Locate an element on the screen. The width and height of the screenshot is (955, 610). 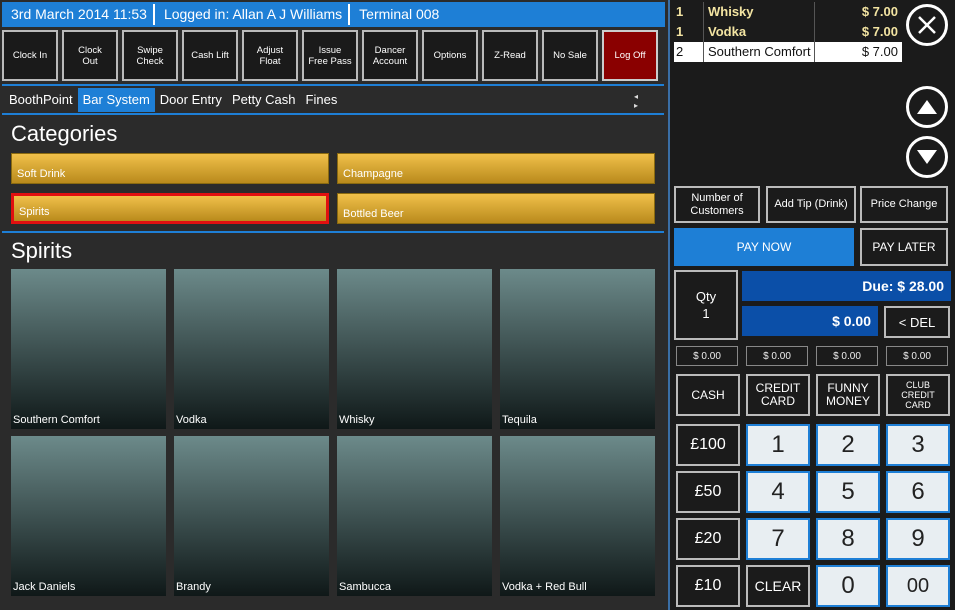
keypad-1: 1 is located at coordinates (778, 445).